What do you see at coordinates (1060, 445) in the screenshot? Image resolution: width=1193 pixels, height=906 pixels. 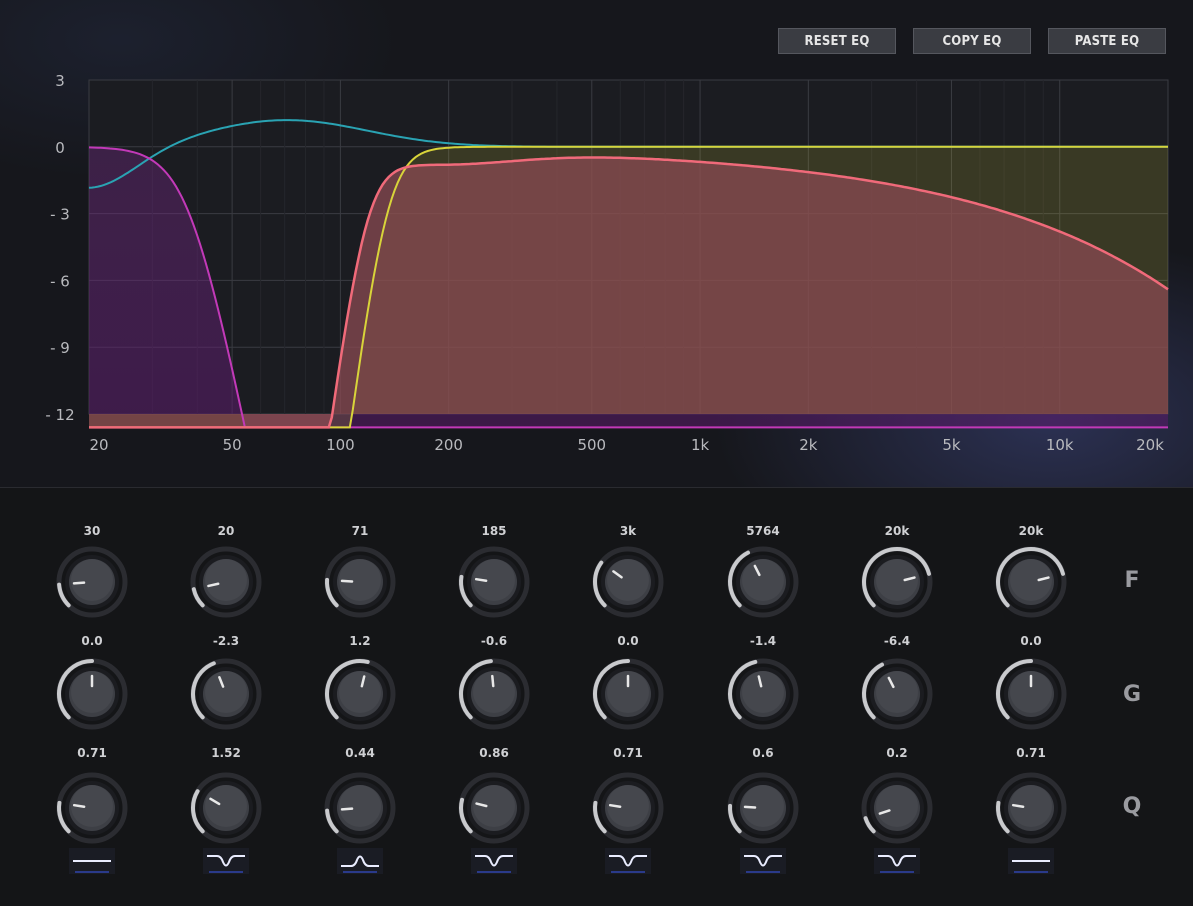 I see `x-tick-label: 10k` at bounding box center [1060, 445].